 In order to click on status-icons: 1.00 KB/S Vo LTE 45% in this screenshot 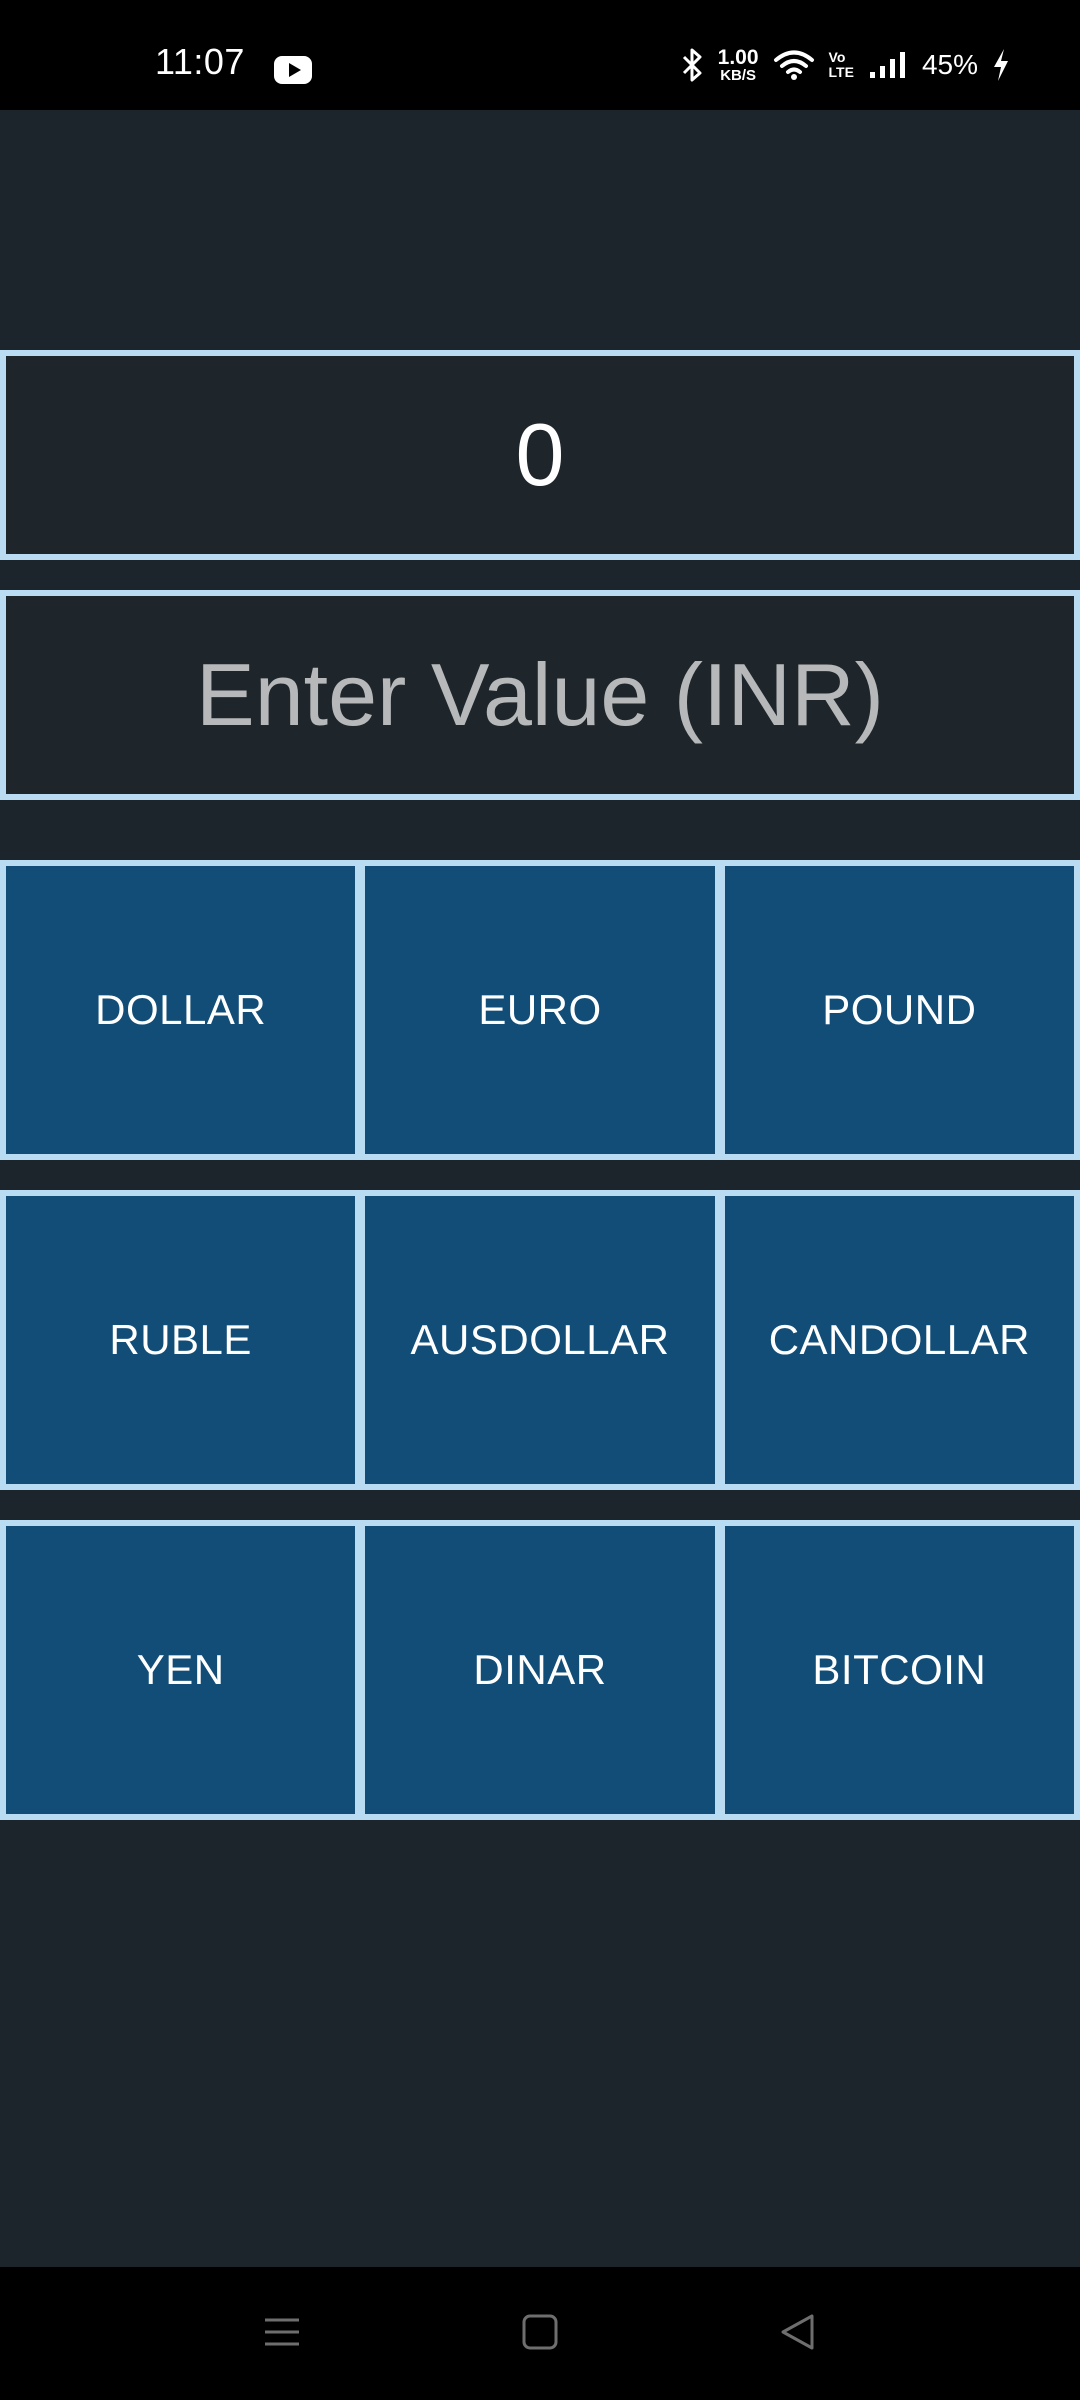, I will do `click(845, 65)`.